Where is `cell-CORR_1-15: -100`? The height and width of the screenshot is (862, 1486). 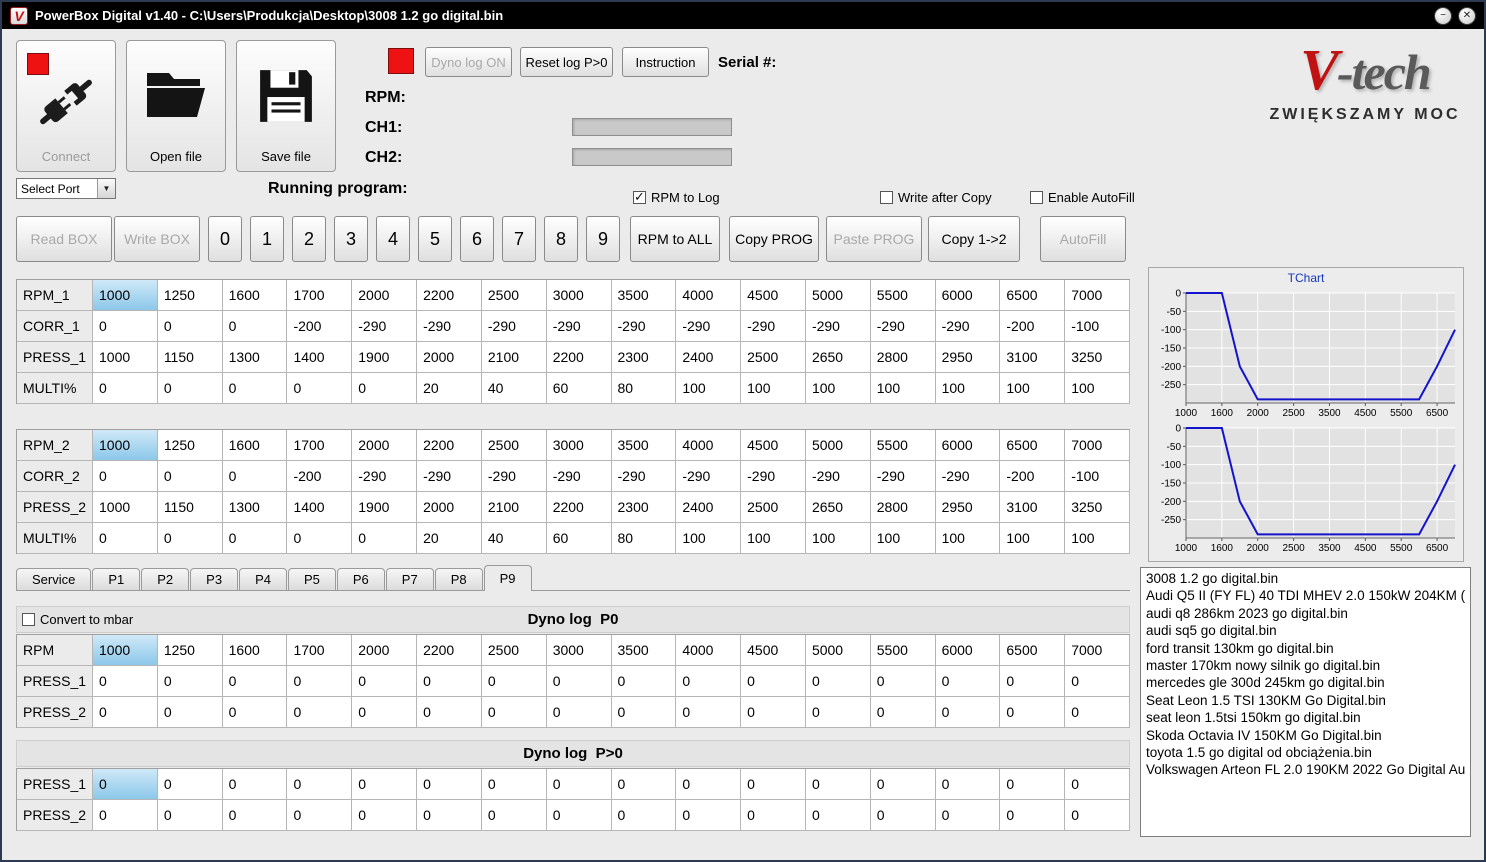
cell-CORR_1-15: -100 is located at coordinates (1097, 326).